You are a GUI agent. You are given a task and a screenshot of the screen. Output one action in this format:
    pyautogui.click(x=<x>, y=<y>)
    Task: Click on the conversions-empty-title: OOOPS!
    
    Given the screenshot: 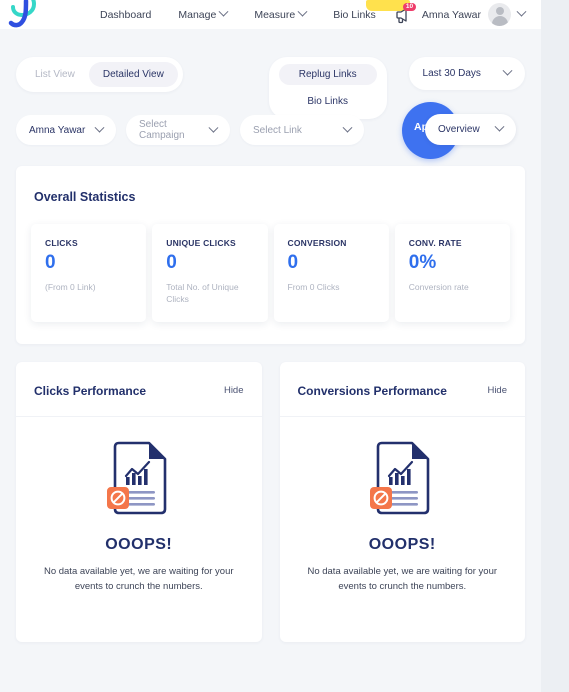 What is the action you would take?
    pyautogui.click(x=402, y=544)
    